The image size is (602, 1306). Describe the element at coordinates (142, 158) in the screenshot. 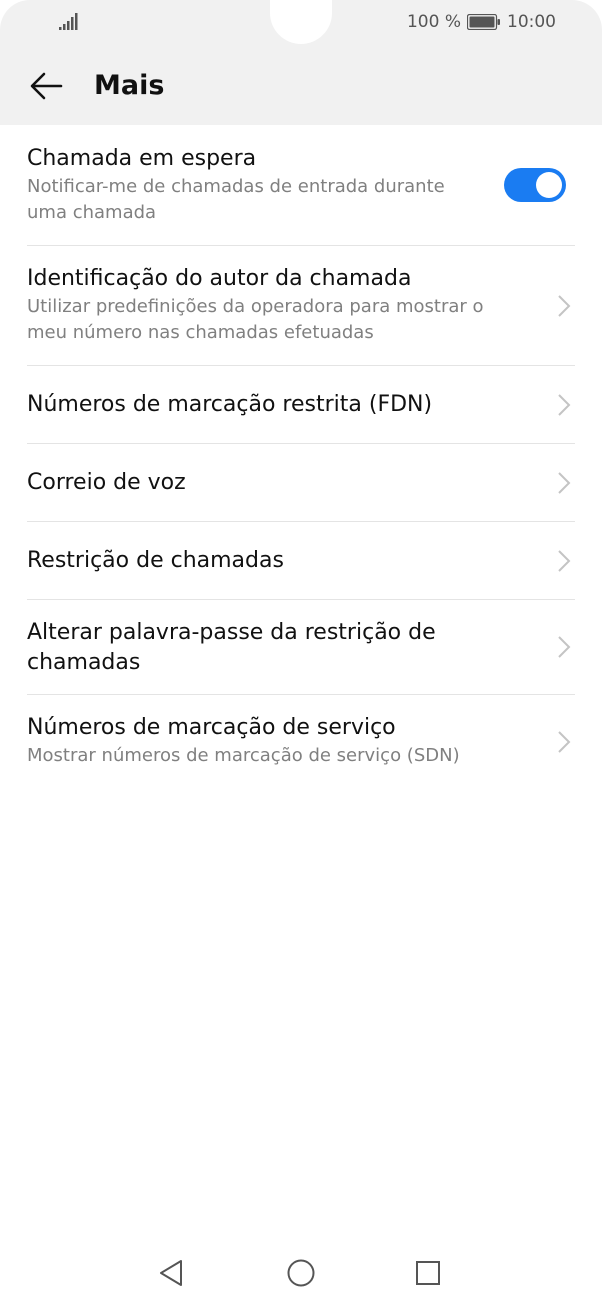

I see `setting-title: Chamada em espera` at that location.